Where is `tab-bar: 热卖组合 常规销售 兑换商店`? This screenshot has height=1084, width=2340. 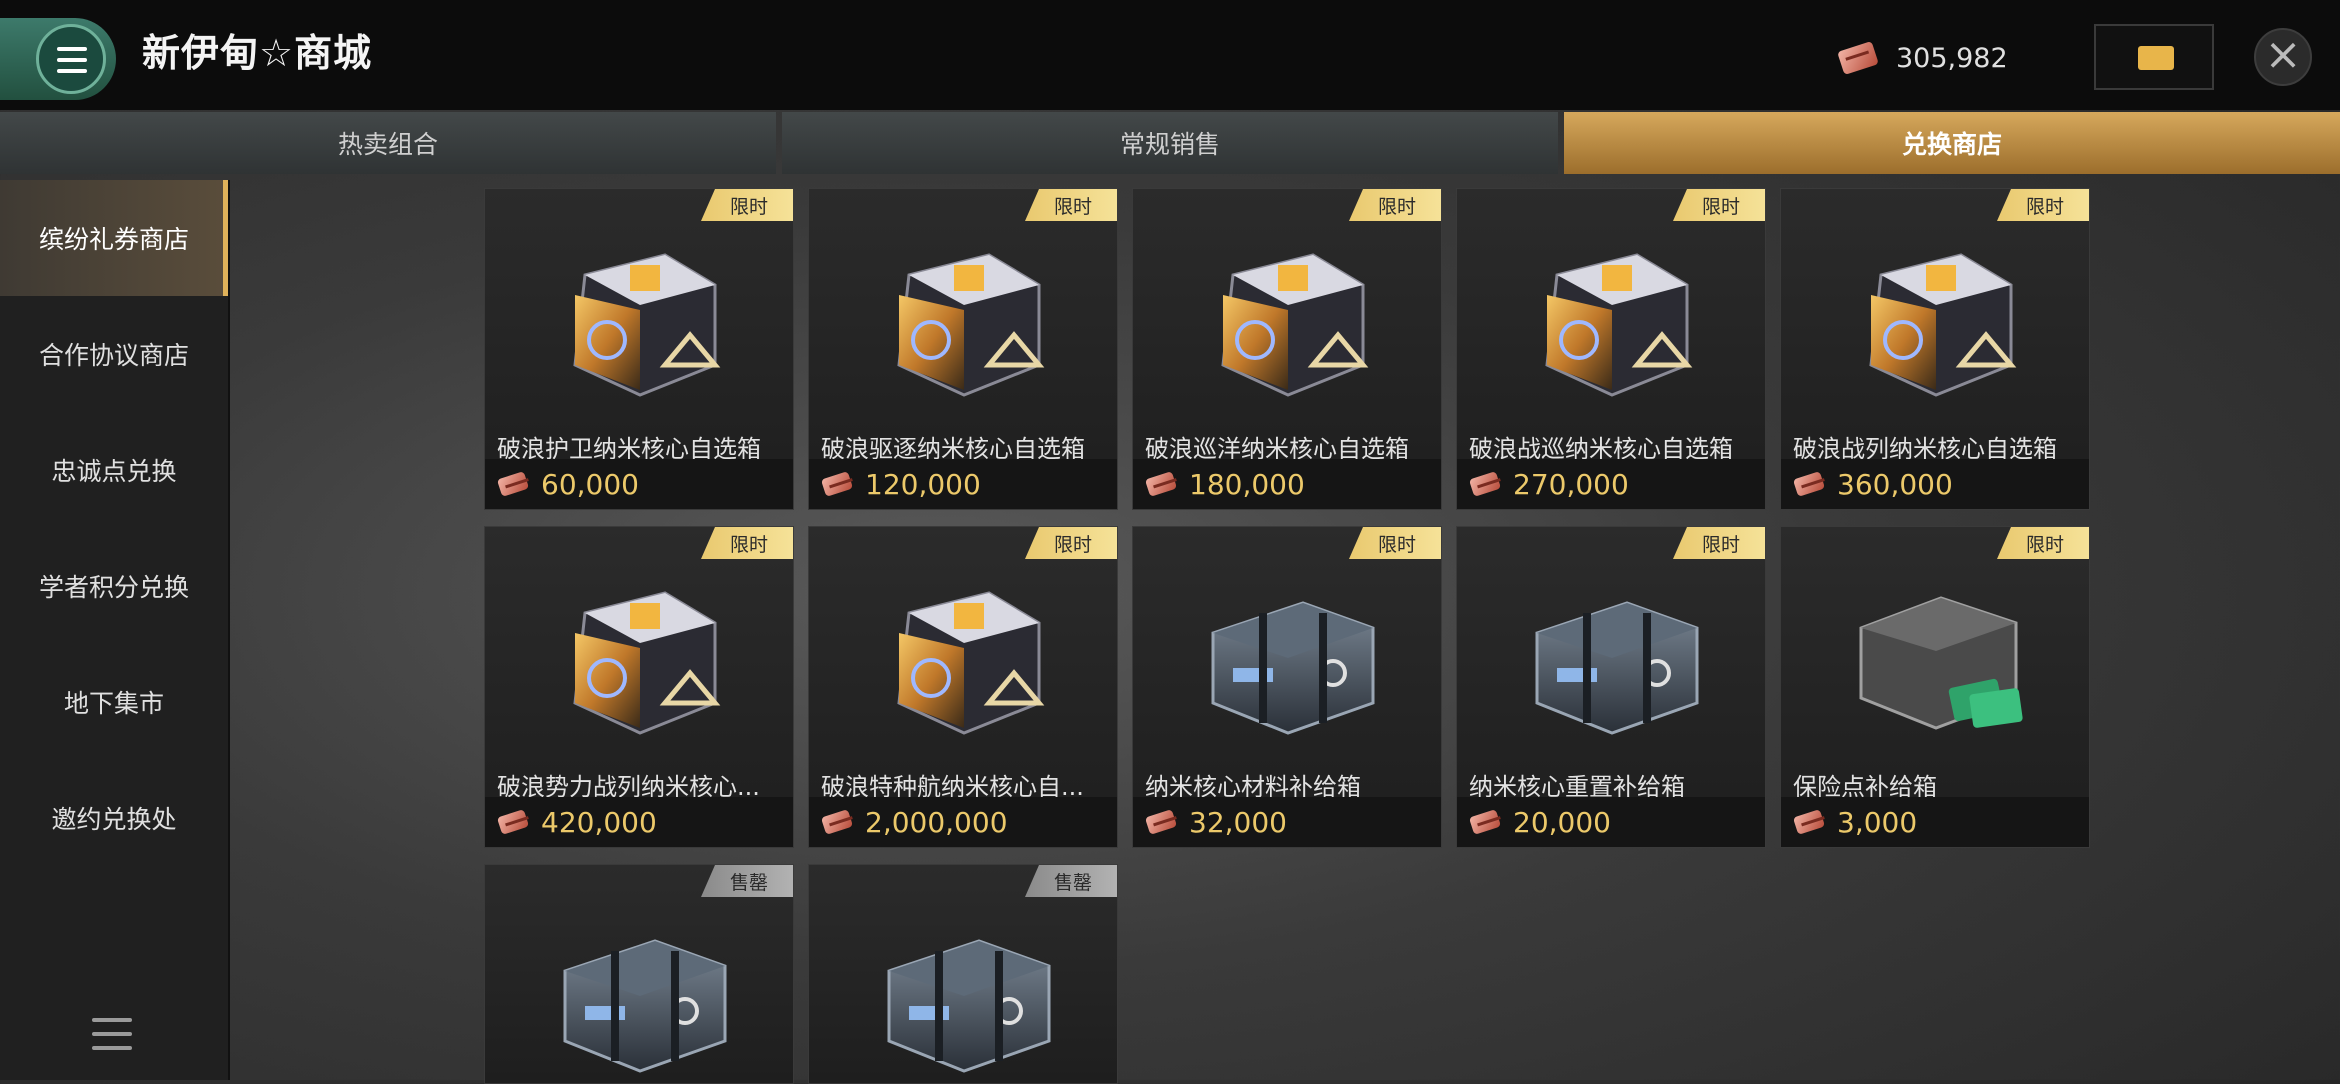 tab-bar: 热卖组合 常规销售 兑换商店 is located at coordinates (1170, 143).